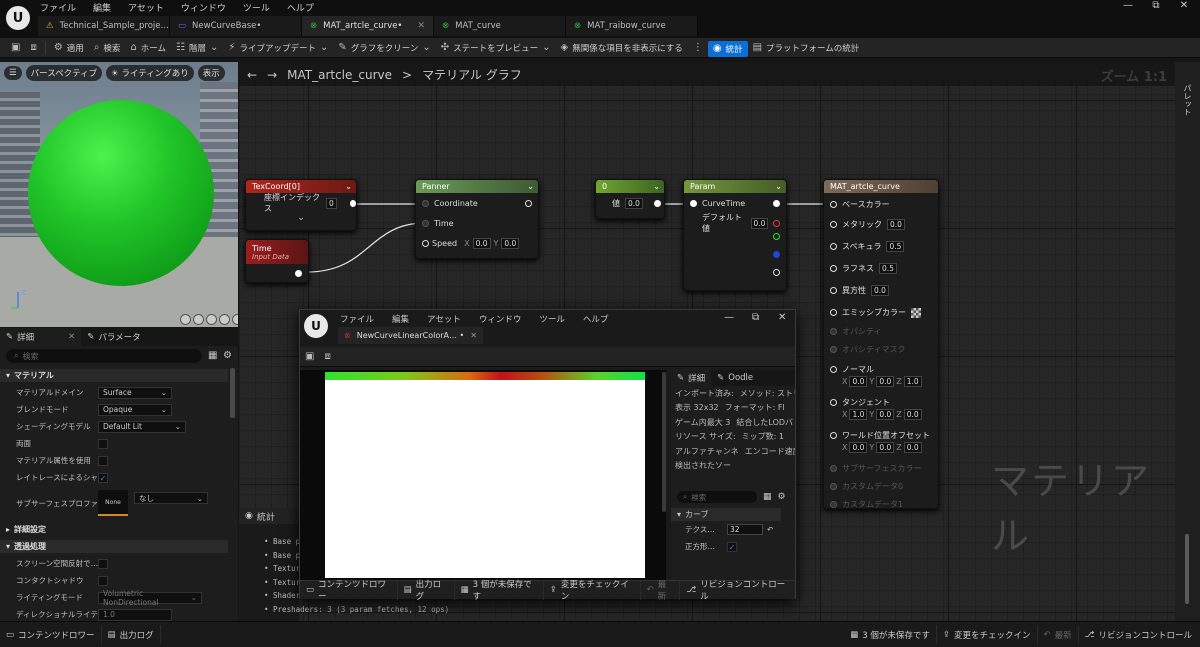 This screenshot has width=1200, height=647. Describe the element at coordinates (876, 375) in the screenshot. I see `input-normal: ノーマル X 0.0 Y 0.0 Z 1.0` at that location.